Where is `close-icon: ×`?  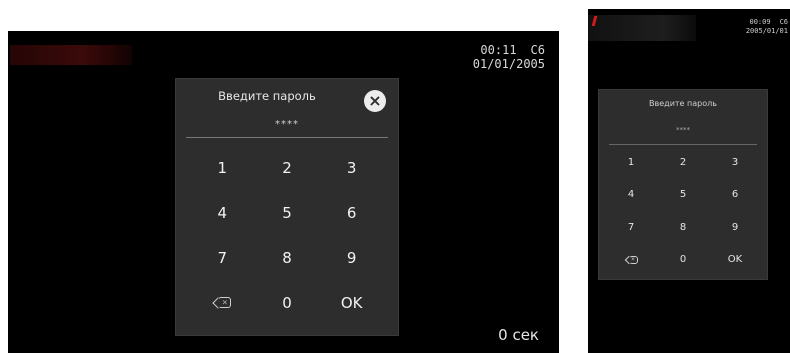 close-icon: × is located at coordinates (375, 101).